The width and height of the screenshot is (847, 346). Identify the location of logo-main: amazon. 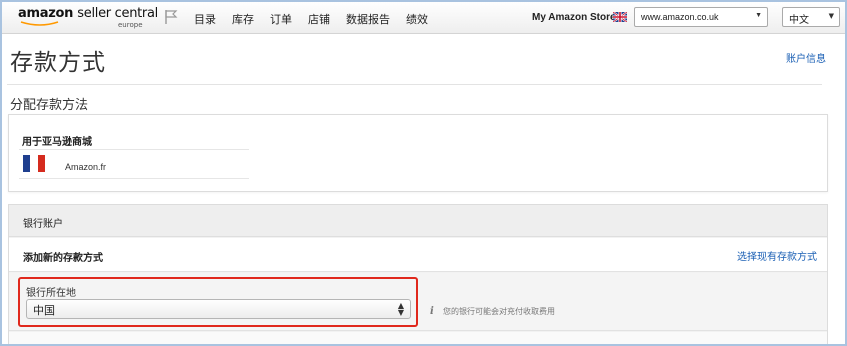
(46, 13).